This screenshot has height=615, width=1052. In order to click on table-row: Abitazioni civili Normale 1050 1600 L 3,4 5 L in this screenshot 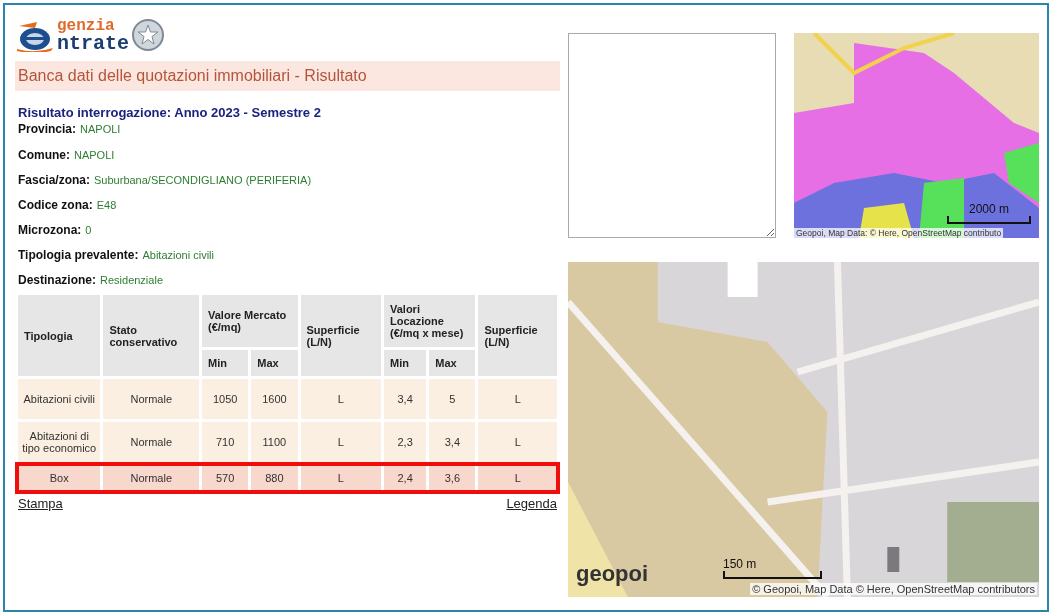, I will do `click(287, 399)`.